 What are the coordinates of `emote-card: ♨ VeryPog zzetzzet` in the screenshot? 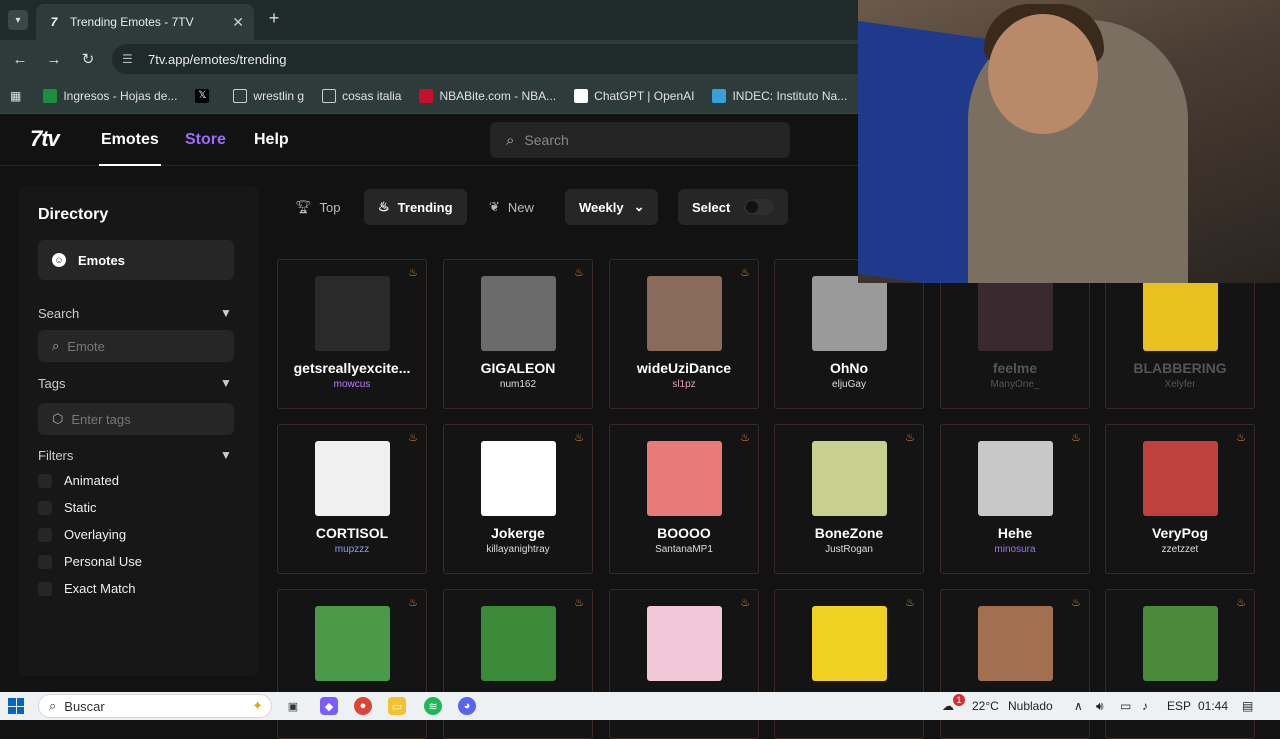 It's located at (1180, 499).